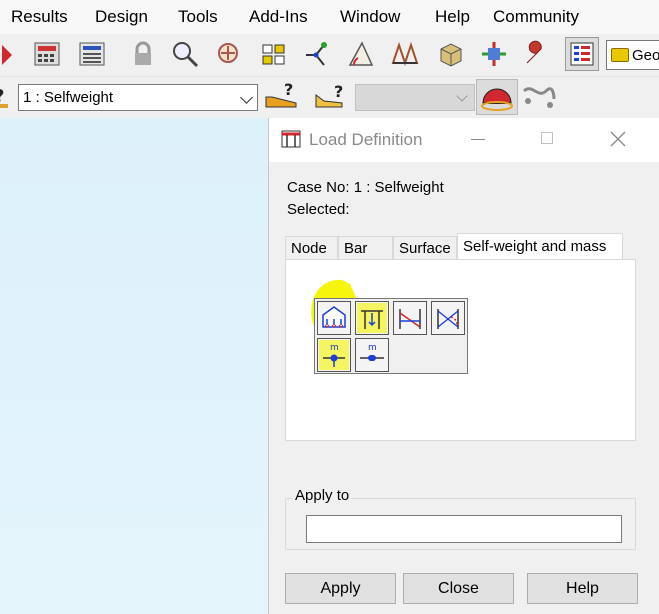 The image size is (659, 614). Describe the element at coordinates (618, 139) in the screenshot. I see `close-icon` at that location.